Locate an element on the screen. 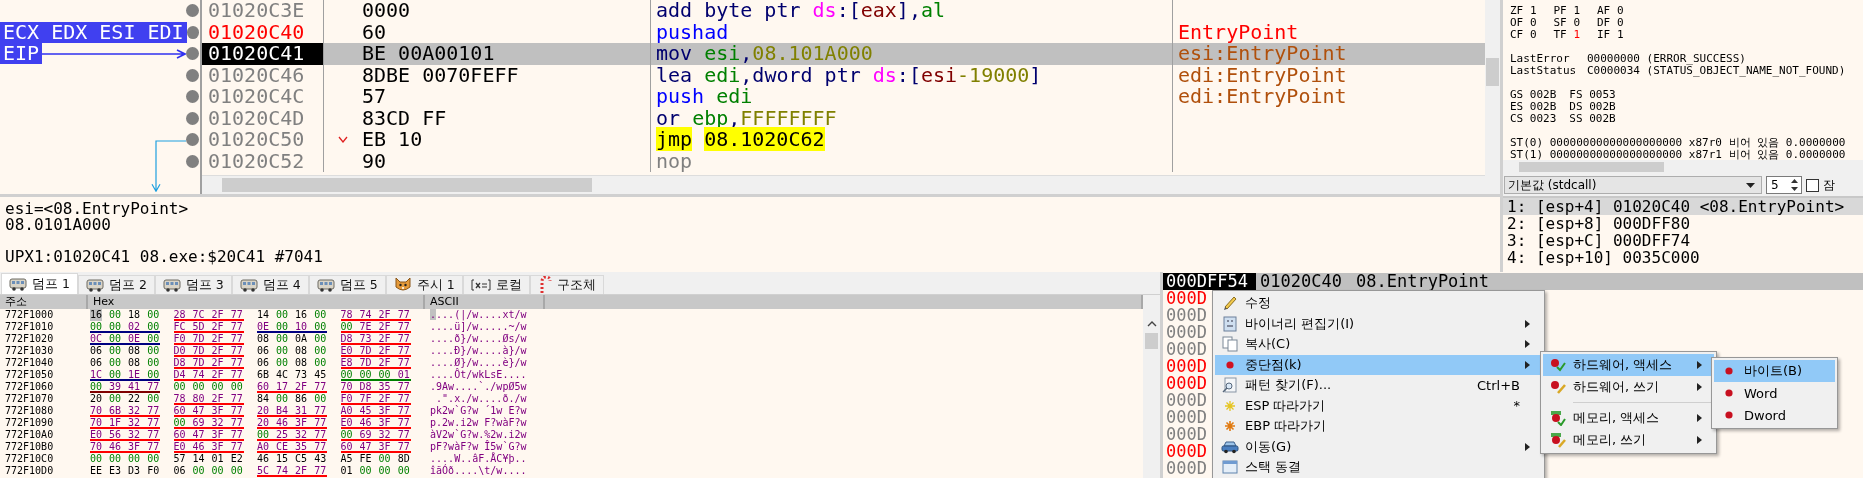 The width and height of the screenshot is (1863, 478). hex-cell: 00 00 00 00 is located at coordinates (208, 387).